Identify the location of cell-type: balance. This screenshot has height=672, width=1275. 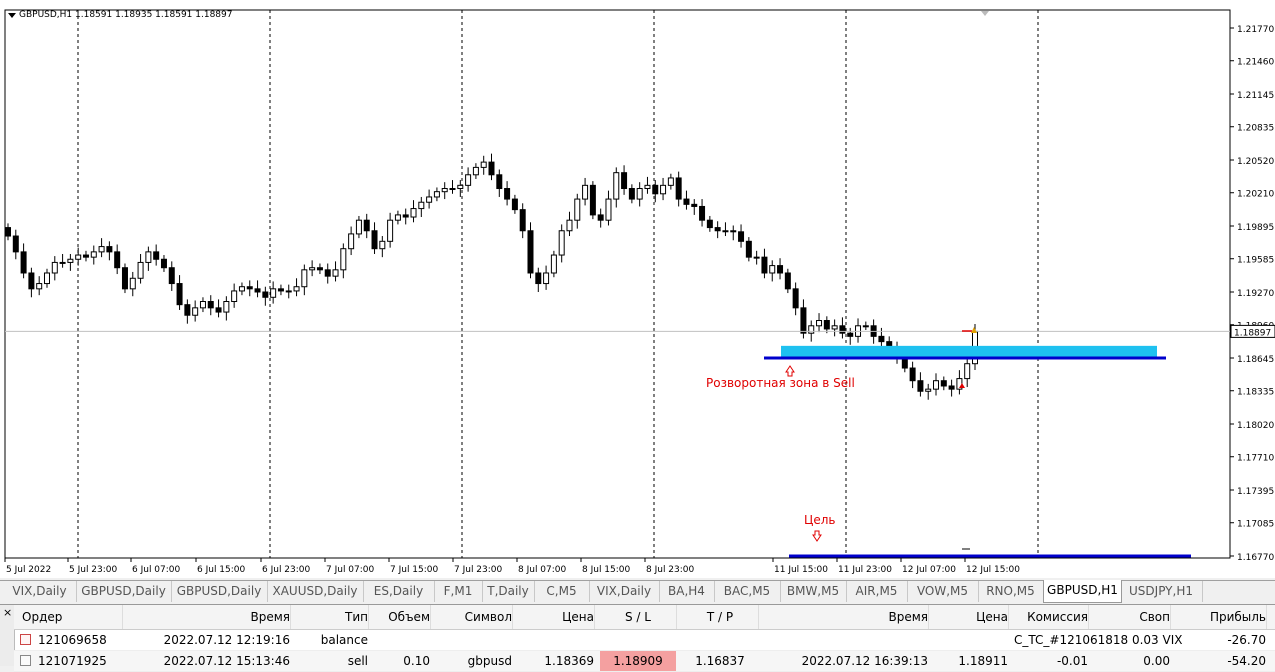
(344, 640).